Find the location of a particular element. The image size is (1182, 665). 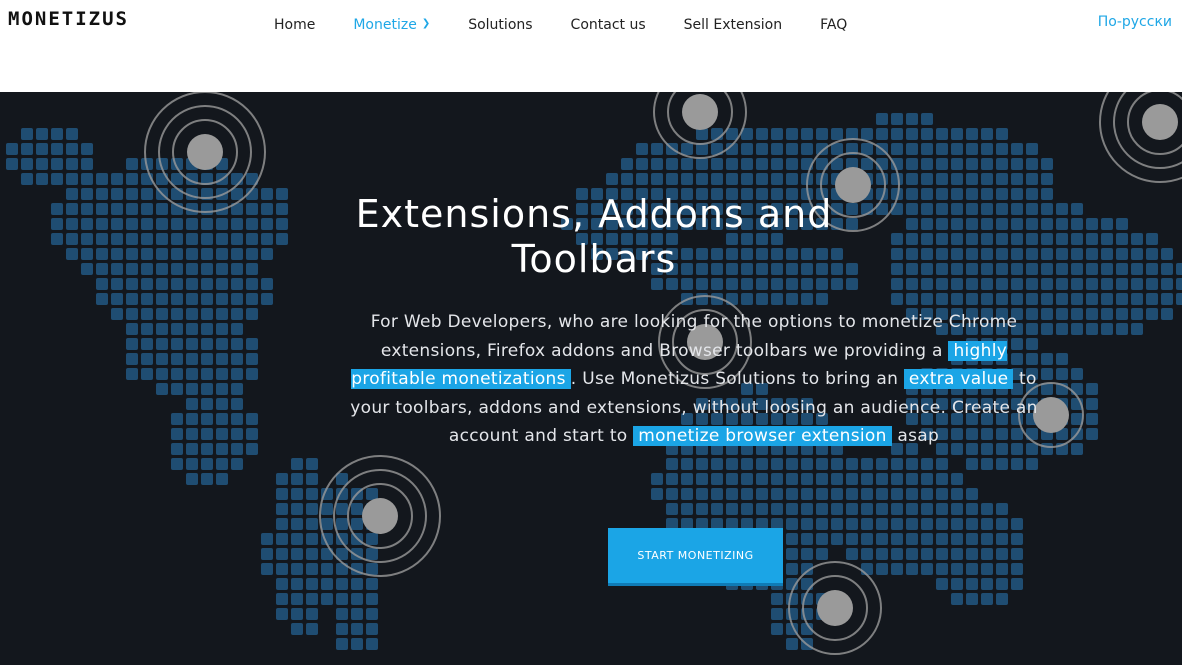

nav-monetize: Monetize ❯ is located at coordinates (391, 25).